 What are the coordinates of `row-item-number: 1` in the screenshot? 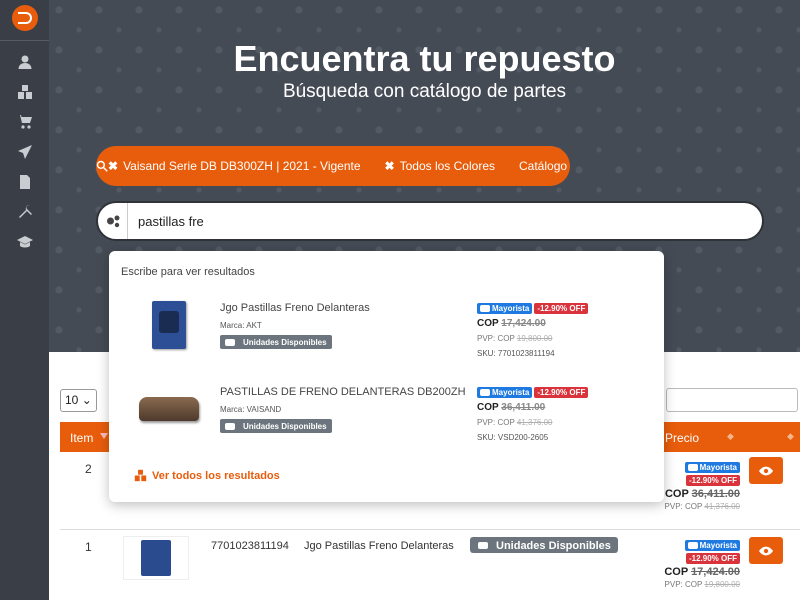 It's located at (88, 547).